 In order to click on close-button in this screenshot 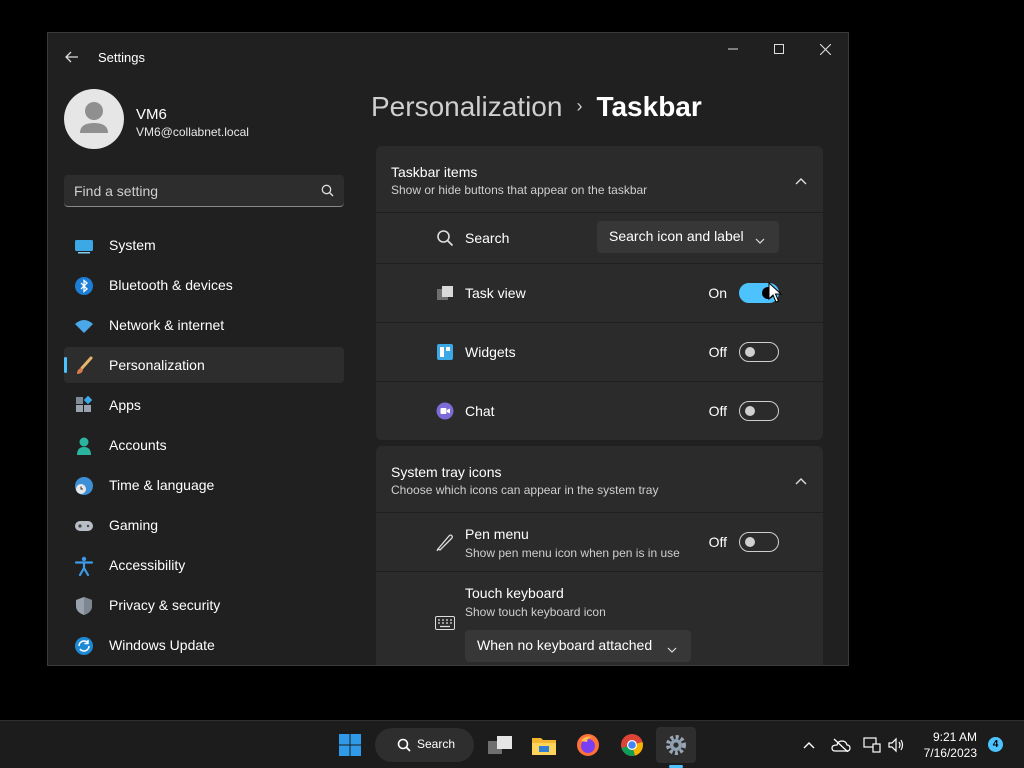, I will do `click(825, 49)`.